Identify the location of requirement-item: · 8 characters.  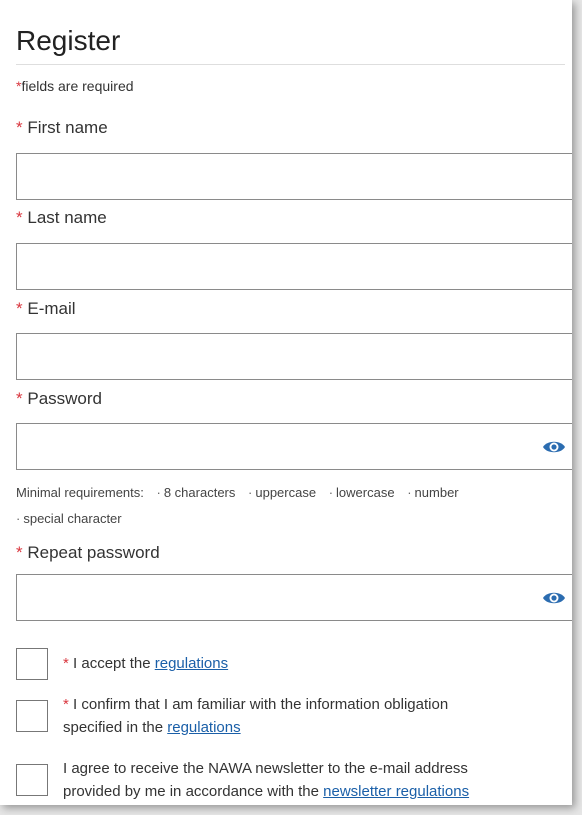
(196, 492).